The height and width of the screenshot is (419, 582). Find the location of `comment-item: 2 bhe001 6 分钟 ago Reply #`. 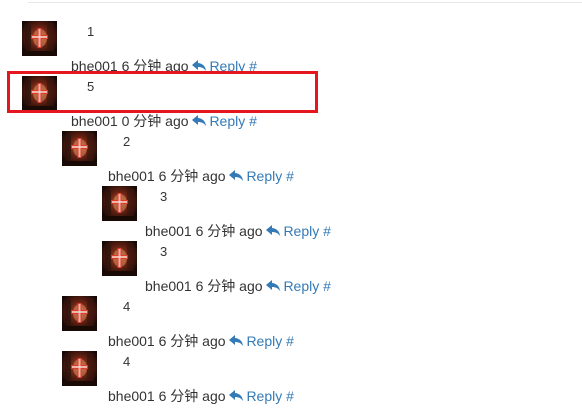

comment-item: 2 bhe001 6 分钟 ago Reply # is located at coordinates (291, 158).